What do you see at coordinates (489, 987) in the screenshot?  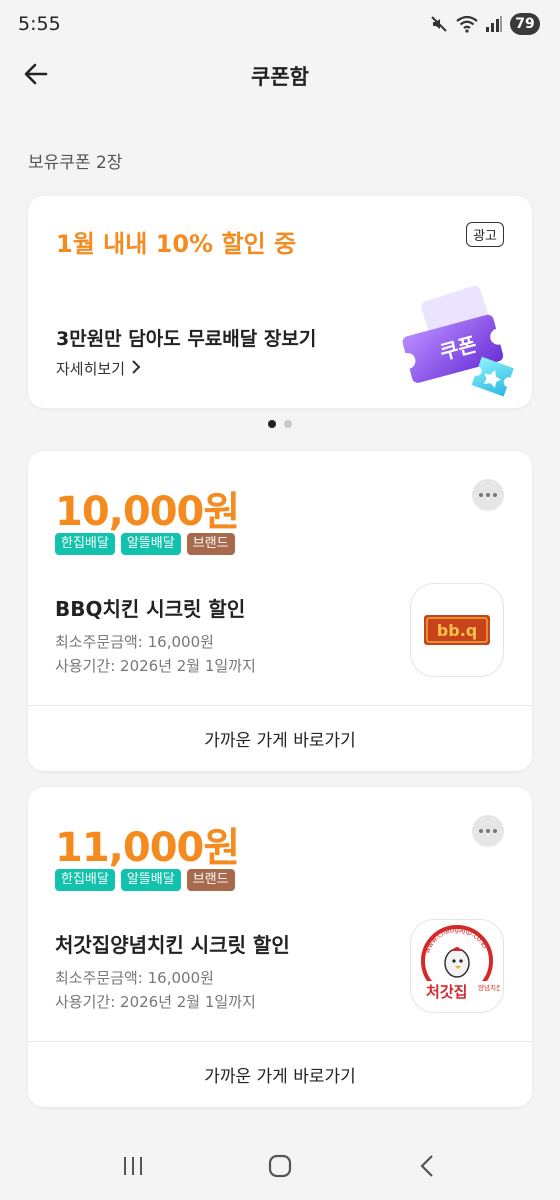 I see `cheogajip-sub-text: 양념치킨` at bounding box center [489, 987].